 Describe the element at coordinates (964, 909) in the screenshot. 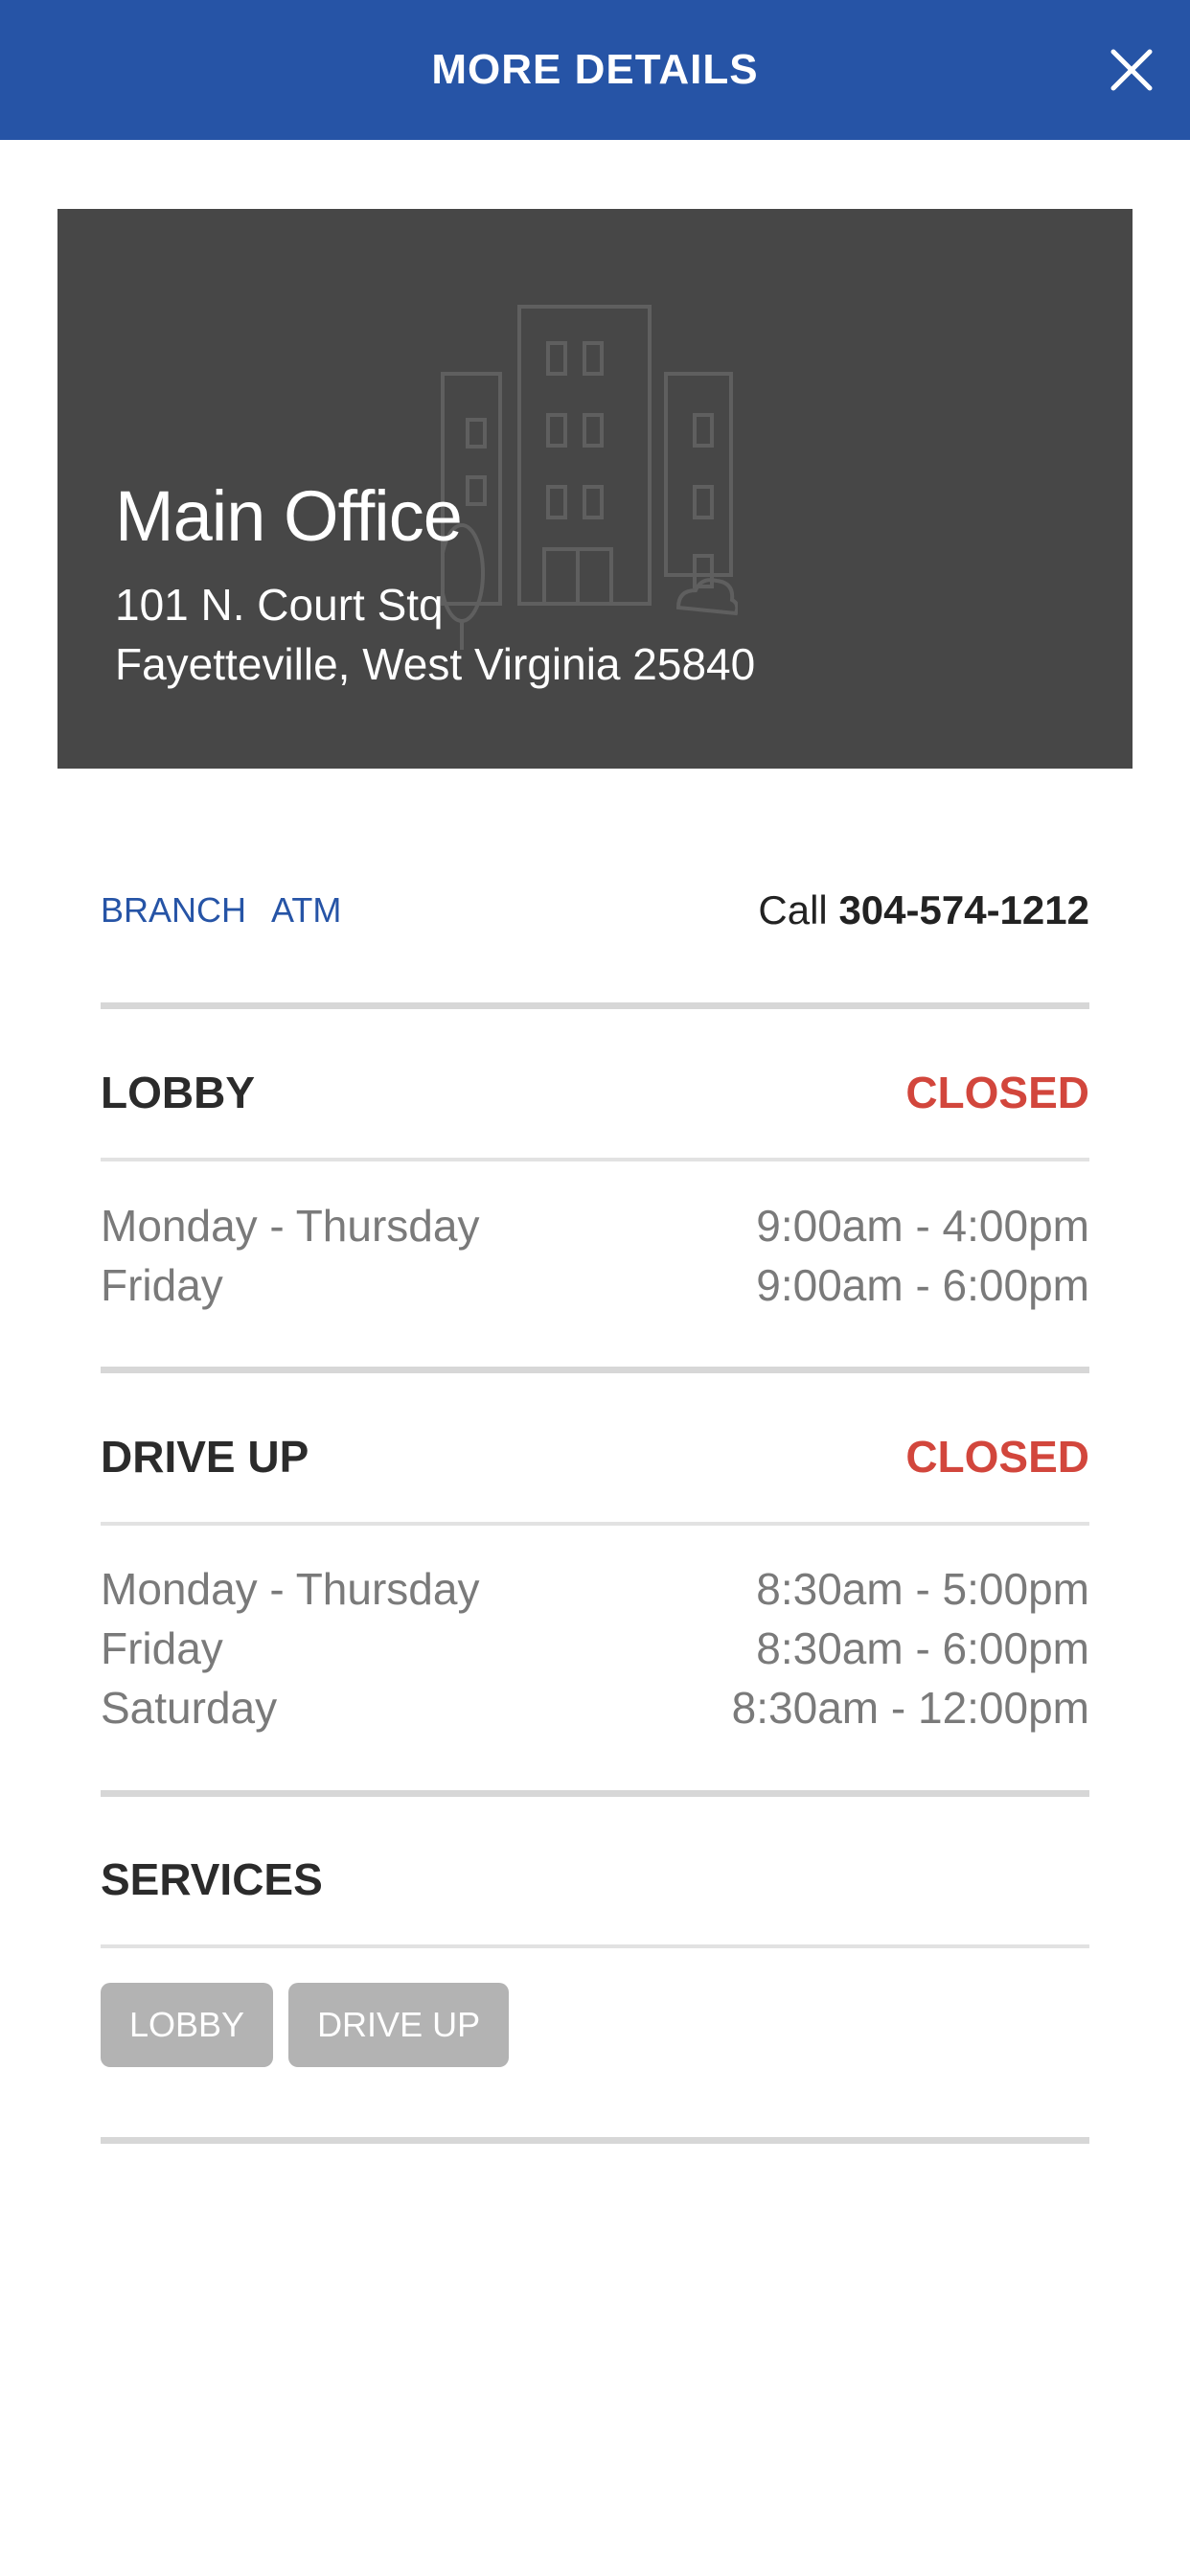

I see `phone-number: 304-574-1212` at that location.